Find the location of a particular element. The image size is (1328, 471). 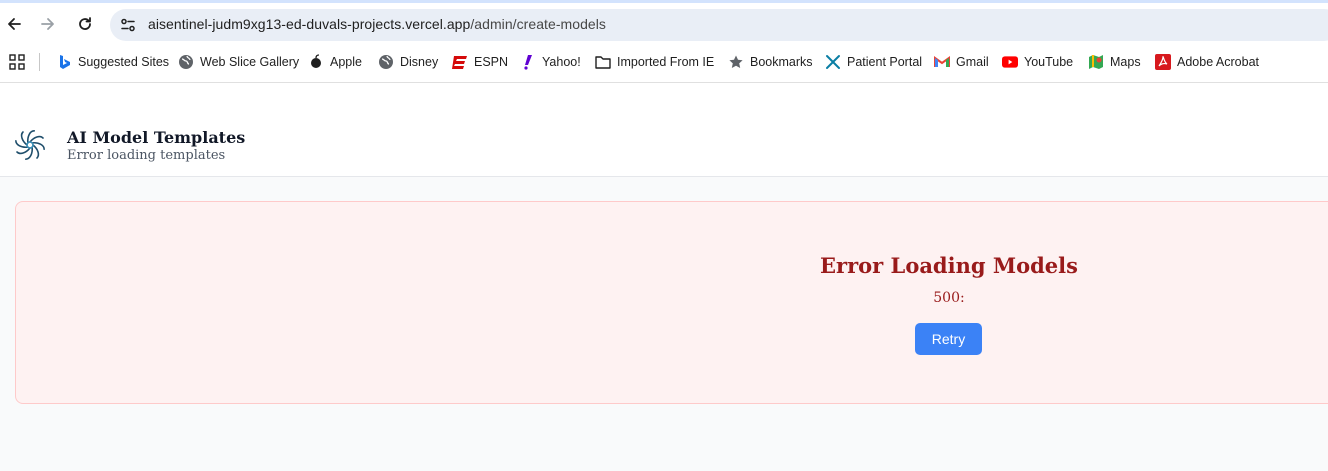

reload-icon is located at coordinates (85, 24).